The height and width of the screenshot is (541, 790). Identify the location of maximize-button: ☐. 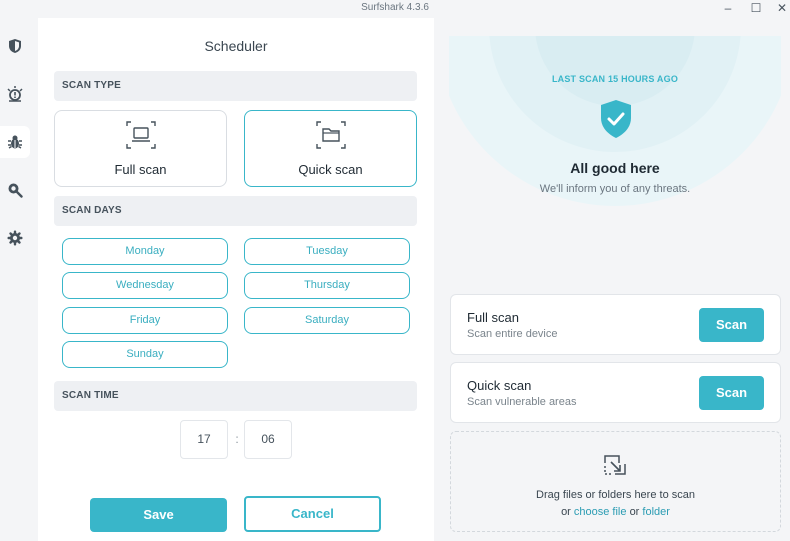
(756, 9).